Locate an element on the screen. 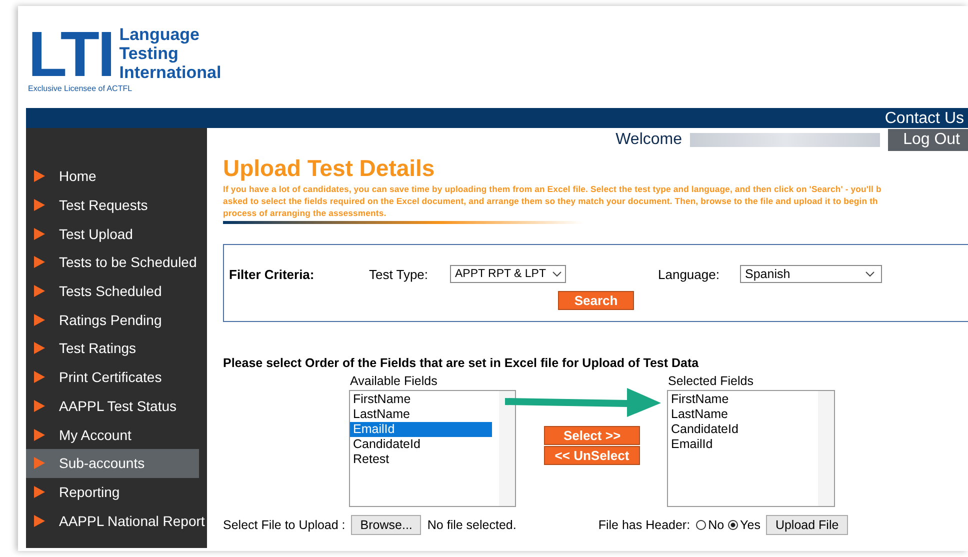 This screenshot has height=557, width=968. nav-item: Test Upload is located at coordinates (116, 233).